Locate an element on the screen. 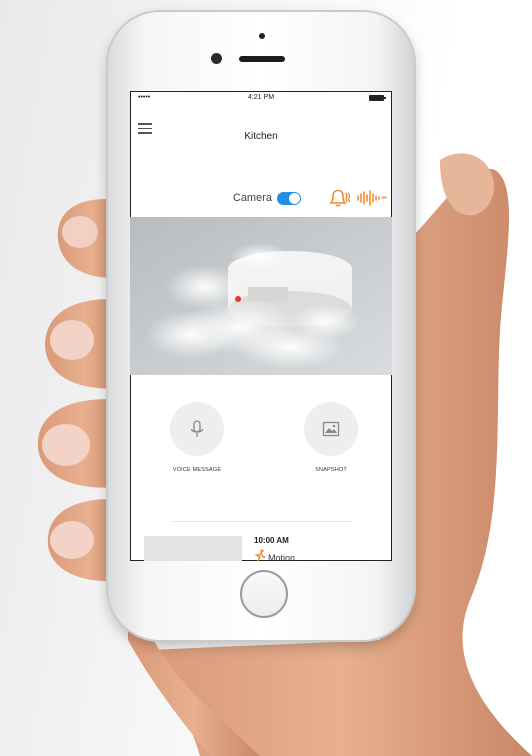 Image resolution: width=532 pixels, height=756 pixels. status-bar: ••••• 4:21 PM is located at coordinates (261, 99).